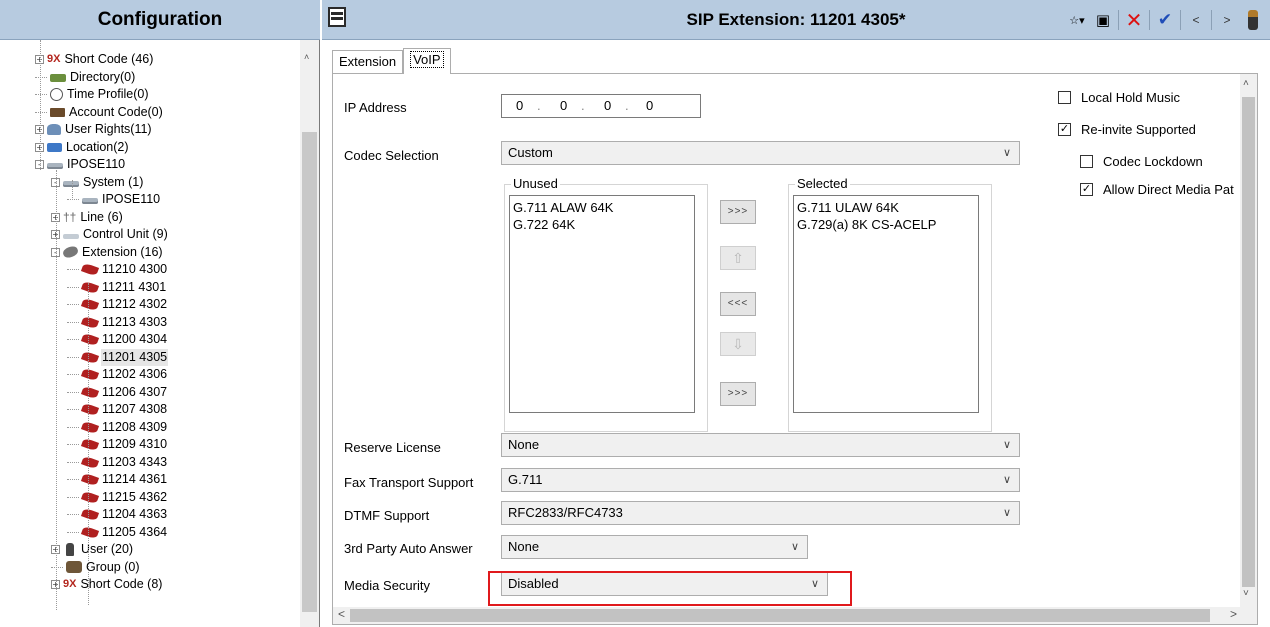 The height and width of the screenshot is (627, 1270). Describe the element at coordinates (1157, 189) in the screenshot. I see `allow-direct-media-path-checkbox: ✓ Allow Direct Media Pat` at that location.